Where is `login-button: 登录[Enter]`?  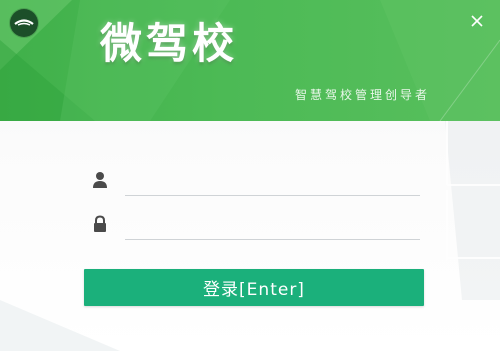 login-button: 登录[Enter] is located at coordinates (254, 287).